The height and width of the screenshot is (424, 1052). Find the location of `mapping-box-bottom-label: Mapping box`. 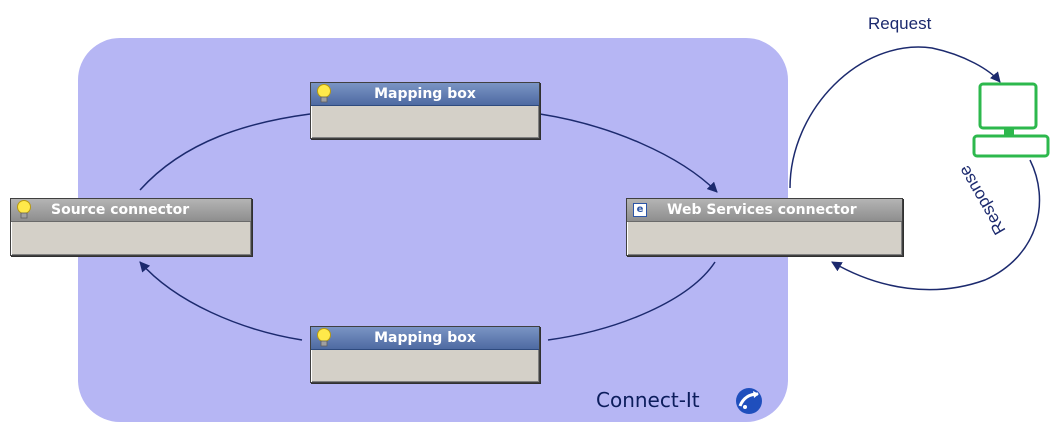

mapping-box-bottom-label: Mapping box is located at coordinates (425, 338).